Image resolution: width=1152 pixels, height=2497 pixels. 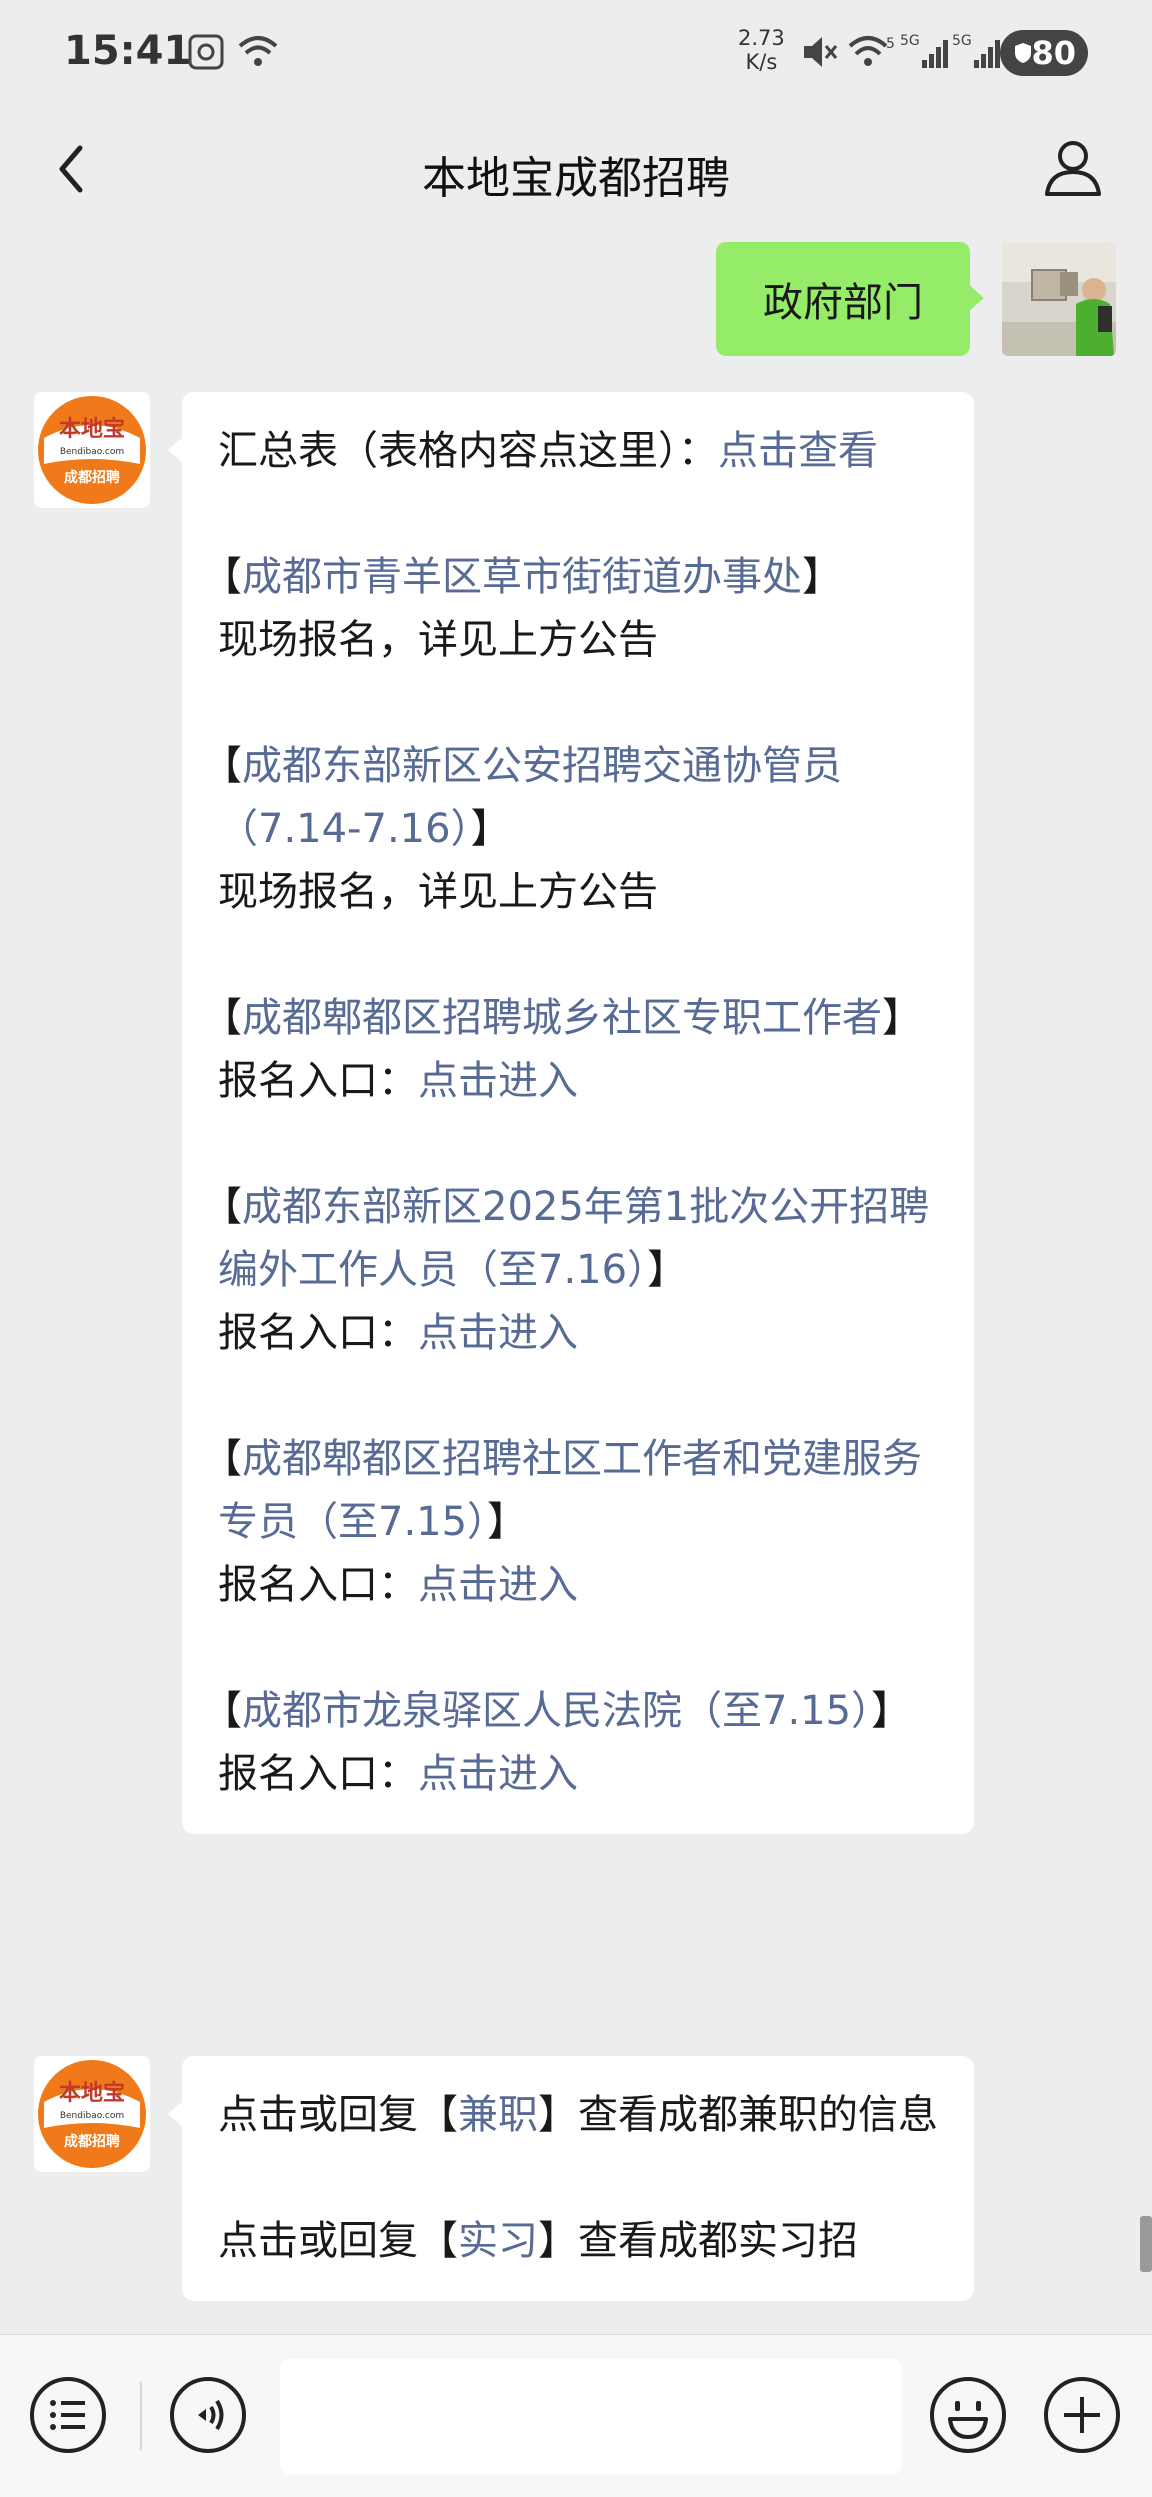 I want to click on job-title: 【成都郫都区招聘城乡社区专职工作者】, so click(x=562, y=1018).